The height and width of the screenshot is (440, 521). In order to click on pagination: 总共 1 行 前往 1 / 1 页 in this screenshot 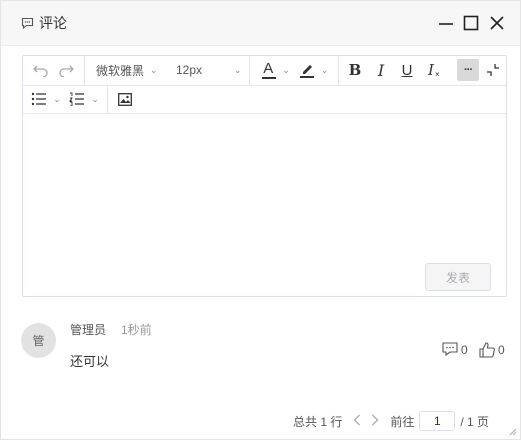, I will do `click(391, 421)`.